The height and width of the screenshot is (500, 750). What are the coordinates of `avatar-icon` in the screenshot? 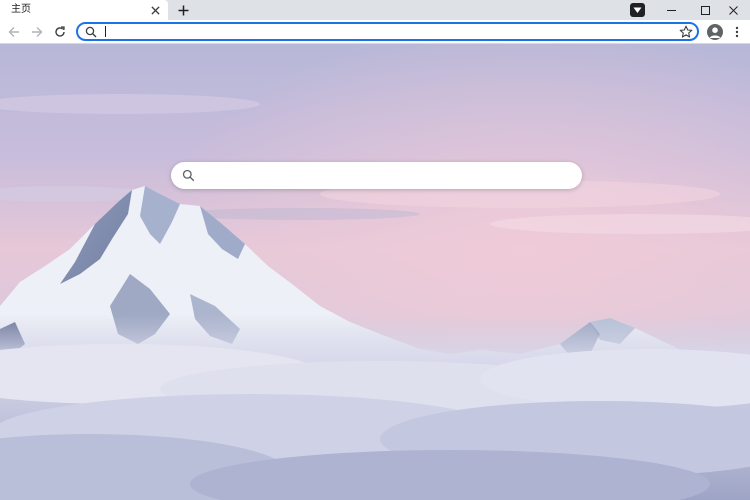 It's located at (715, 32).